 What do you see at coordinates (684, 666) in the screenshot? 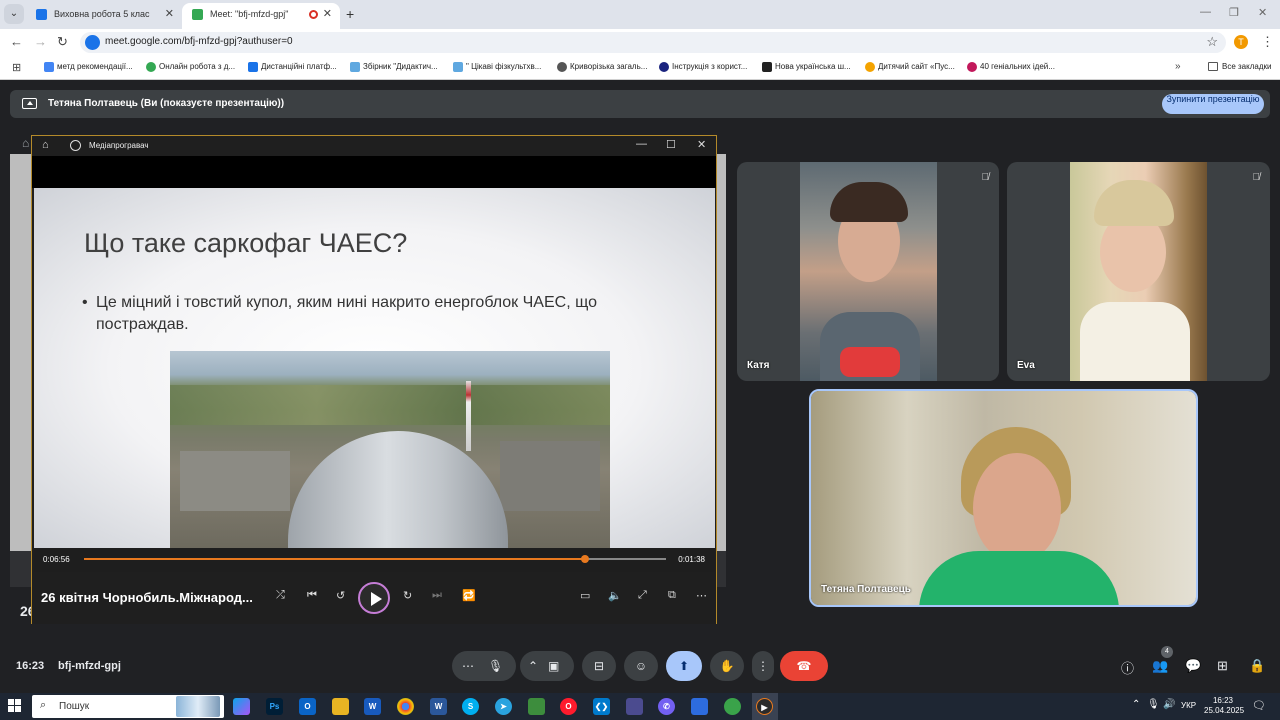
I see `present-button: ⬆` at bounding box center [684, 666].